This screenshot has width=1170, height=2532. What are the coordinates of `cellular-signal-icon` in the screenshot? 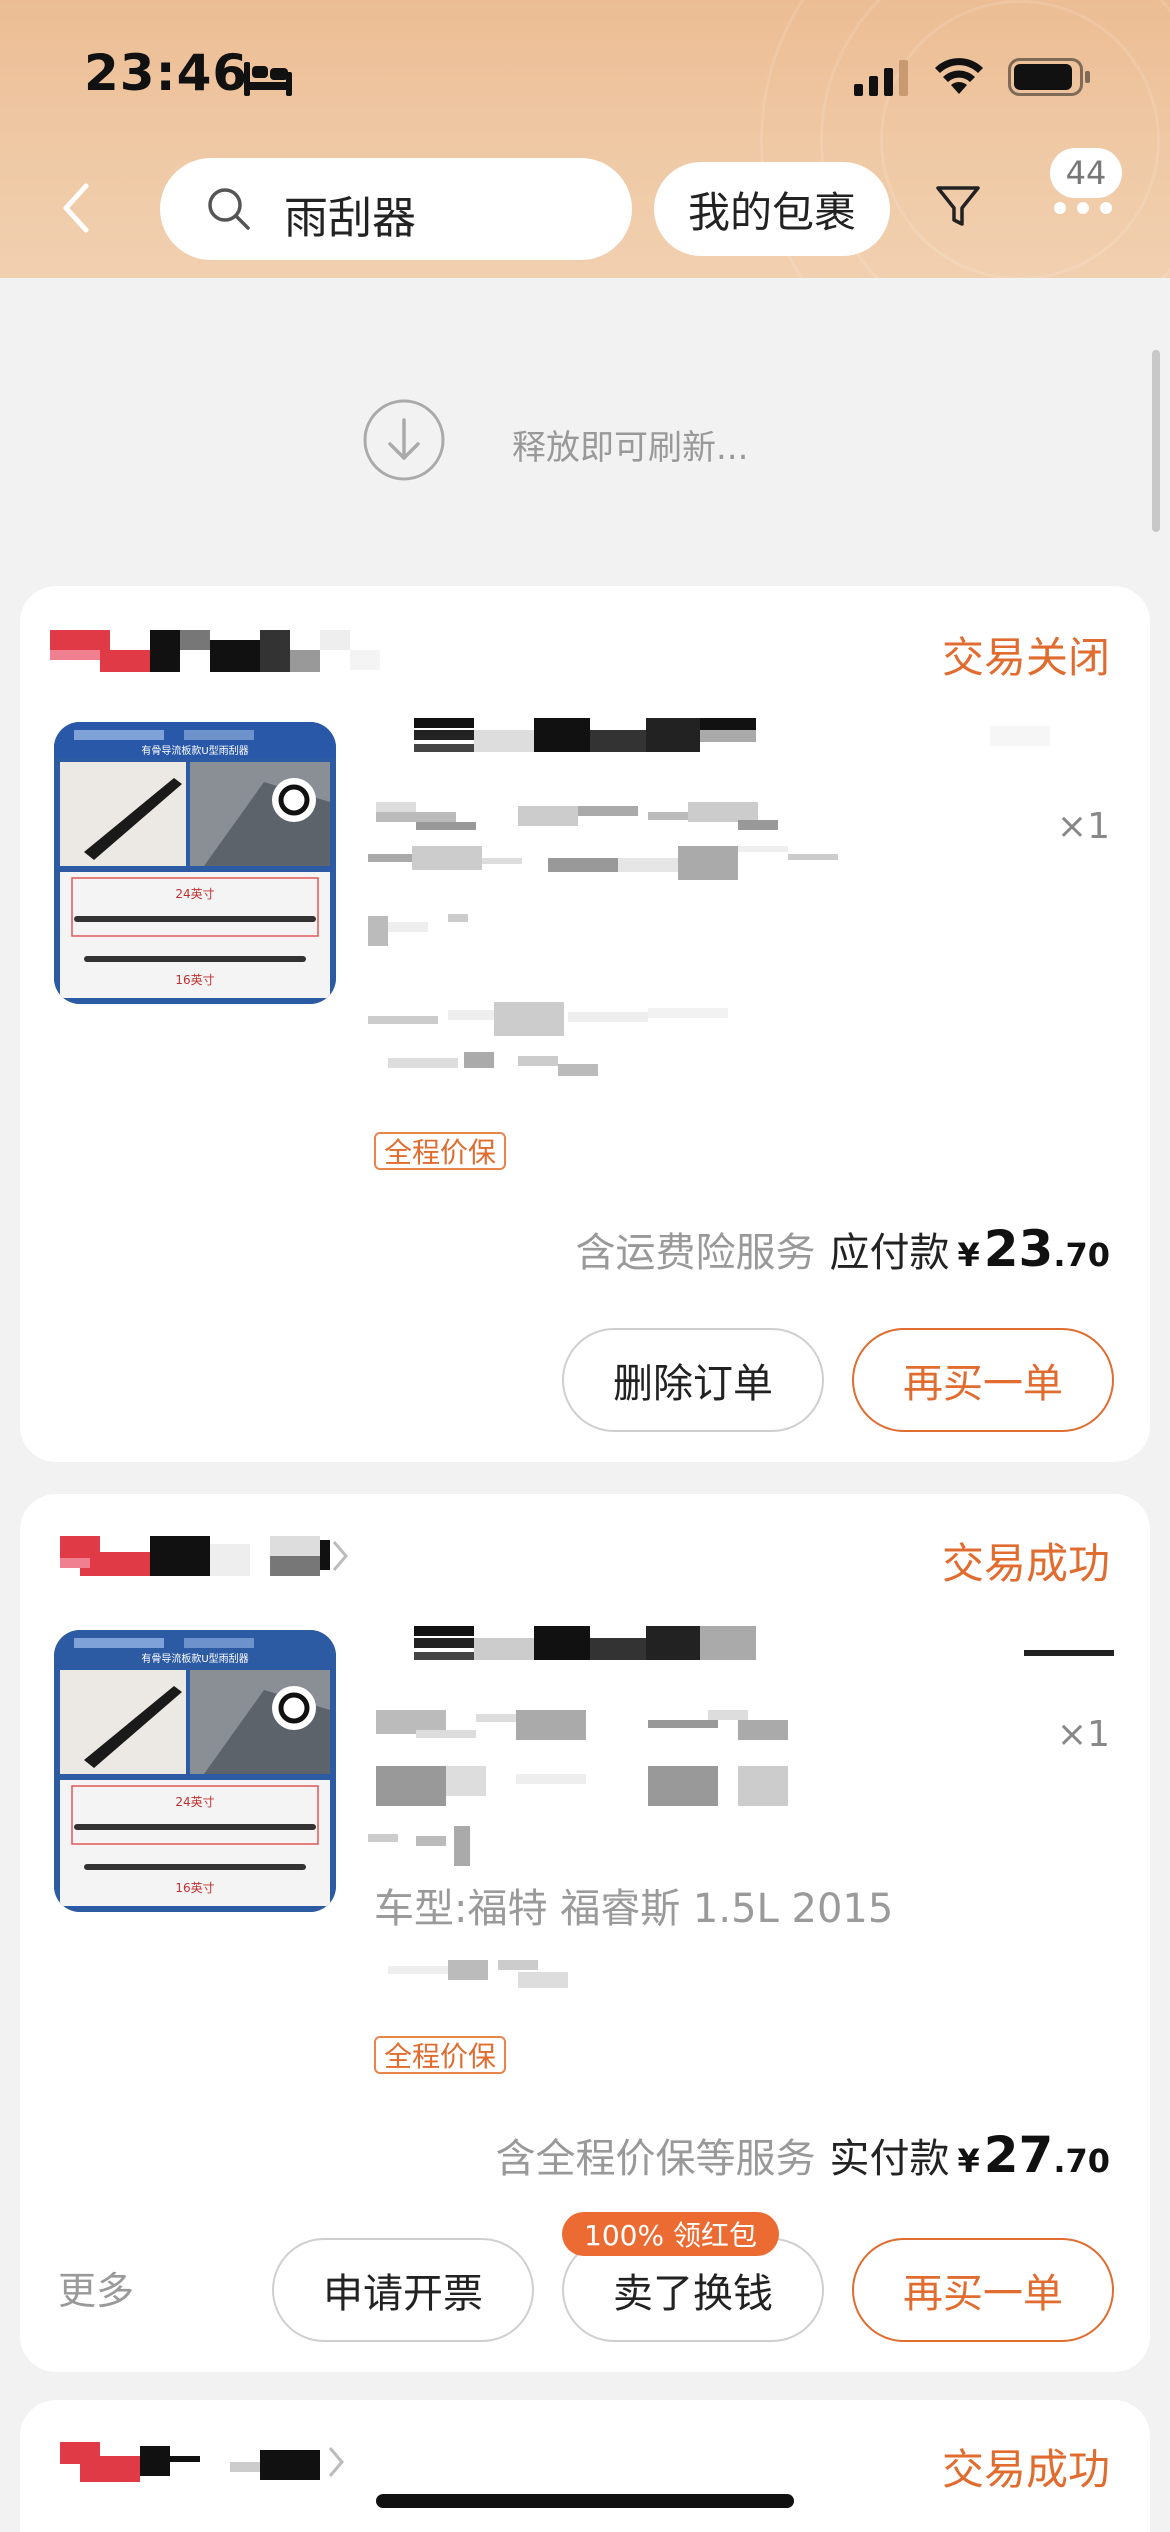 It's located at (881, 78).